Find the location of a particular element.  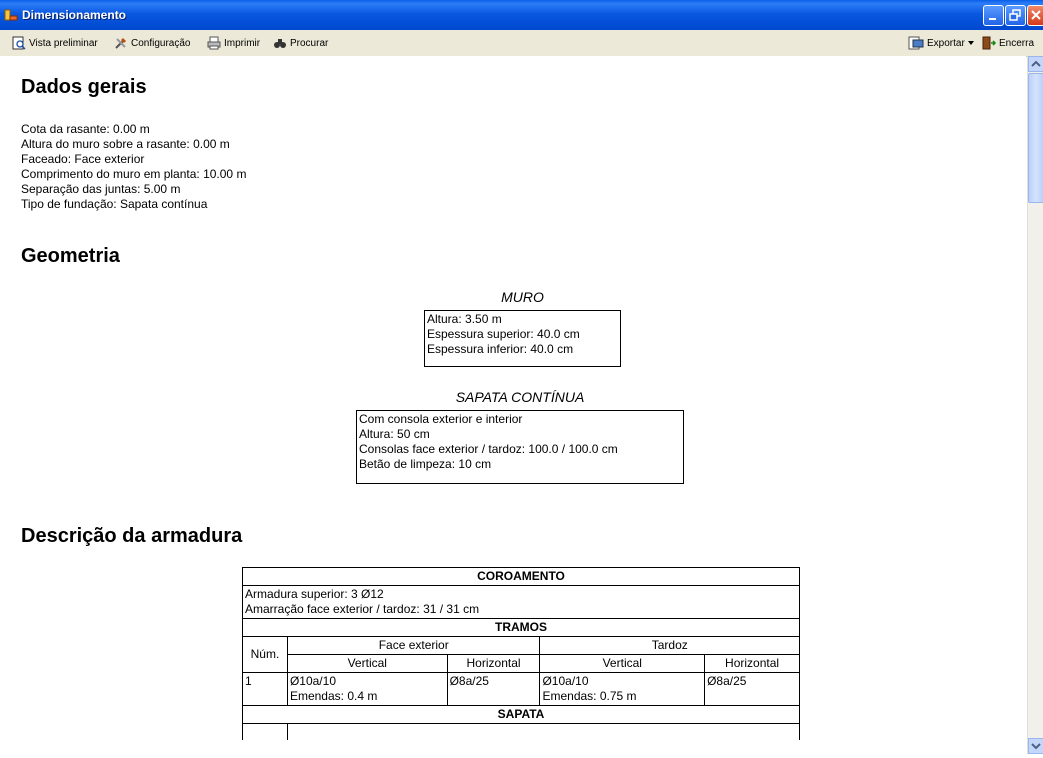

td-vertical-value: Ø10a/10 is located at coordinates (565, 681).